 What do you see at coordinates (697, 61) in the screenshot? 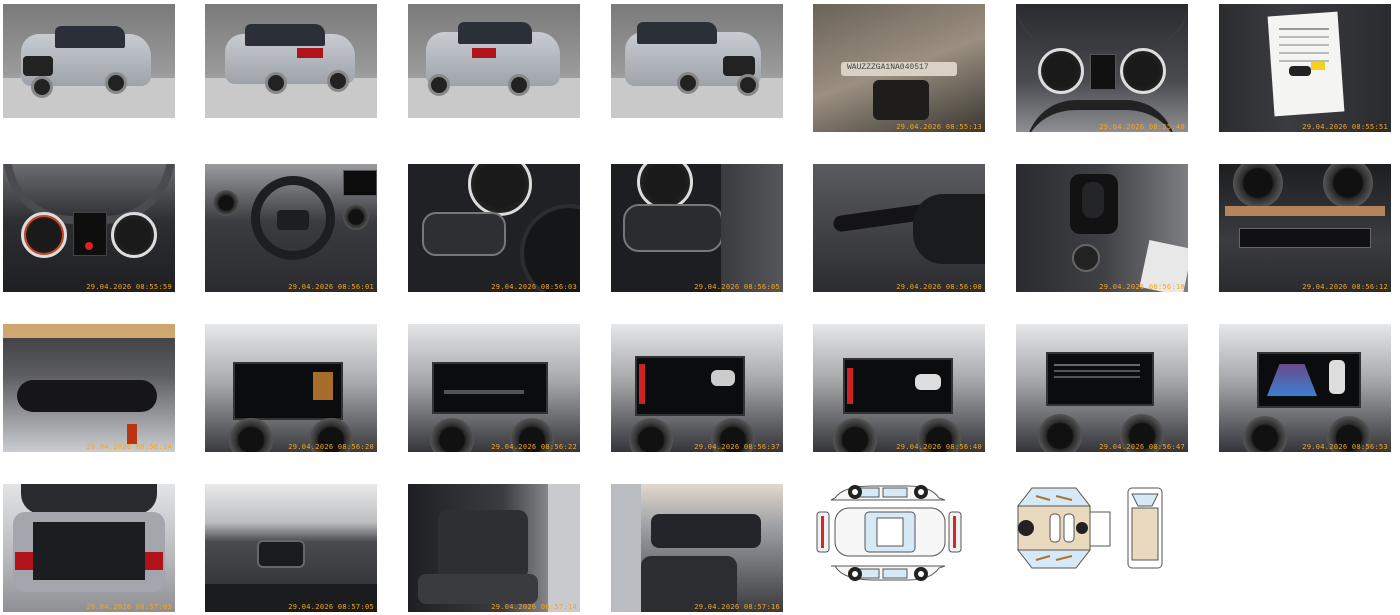
I see `thumbnail-exterior-front-right` at bounding box center [697, 61].